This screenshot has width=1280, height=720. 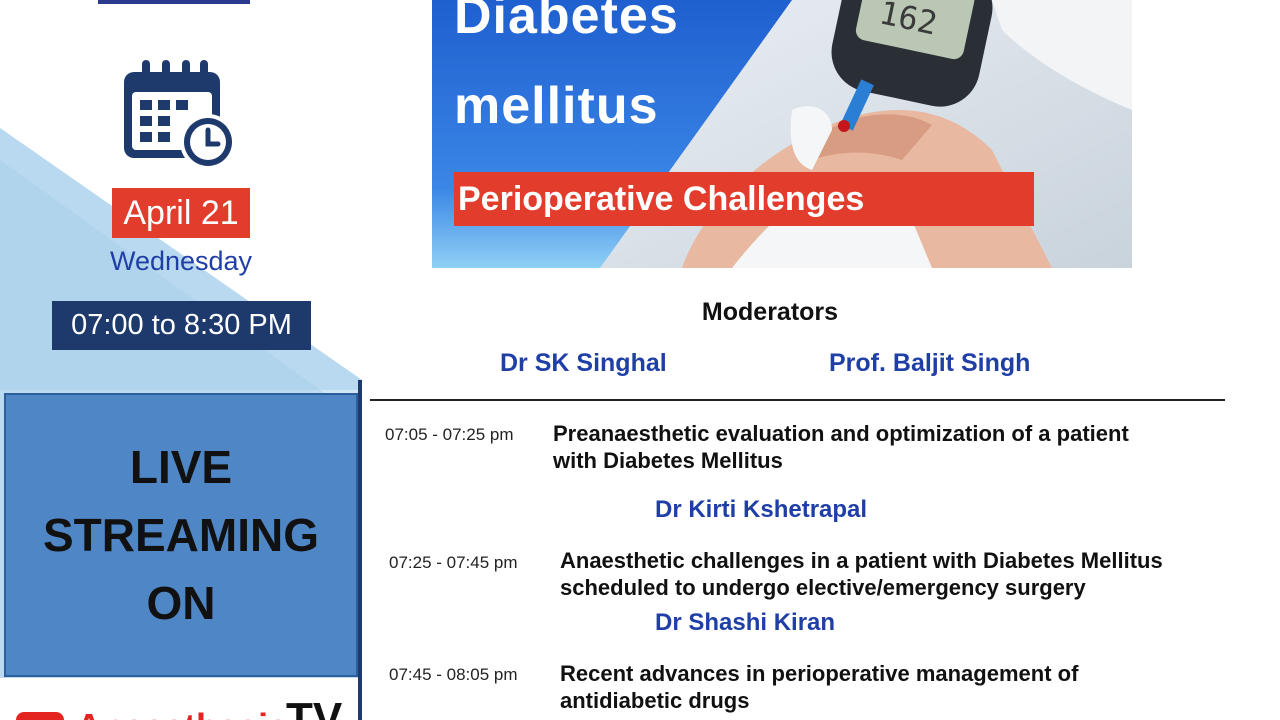 What do you see at coordinates (745, 622) in the screenshot?
I see `session-speaker: Dr Shashi Kiran` at bounding box center [745, 622].